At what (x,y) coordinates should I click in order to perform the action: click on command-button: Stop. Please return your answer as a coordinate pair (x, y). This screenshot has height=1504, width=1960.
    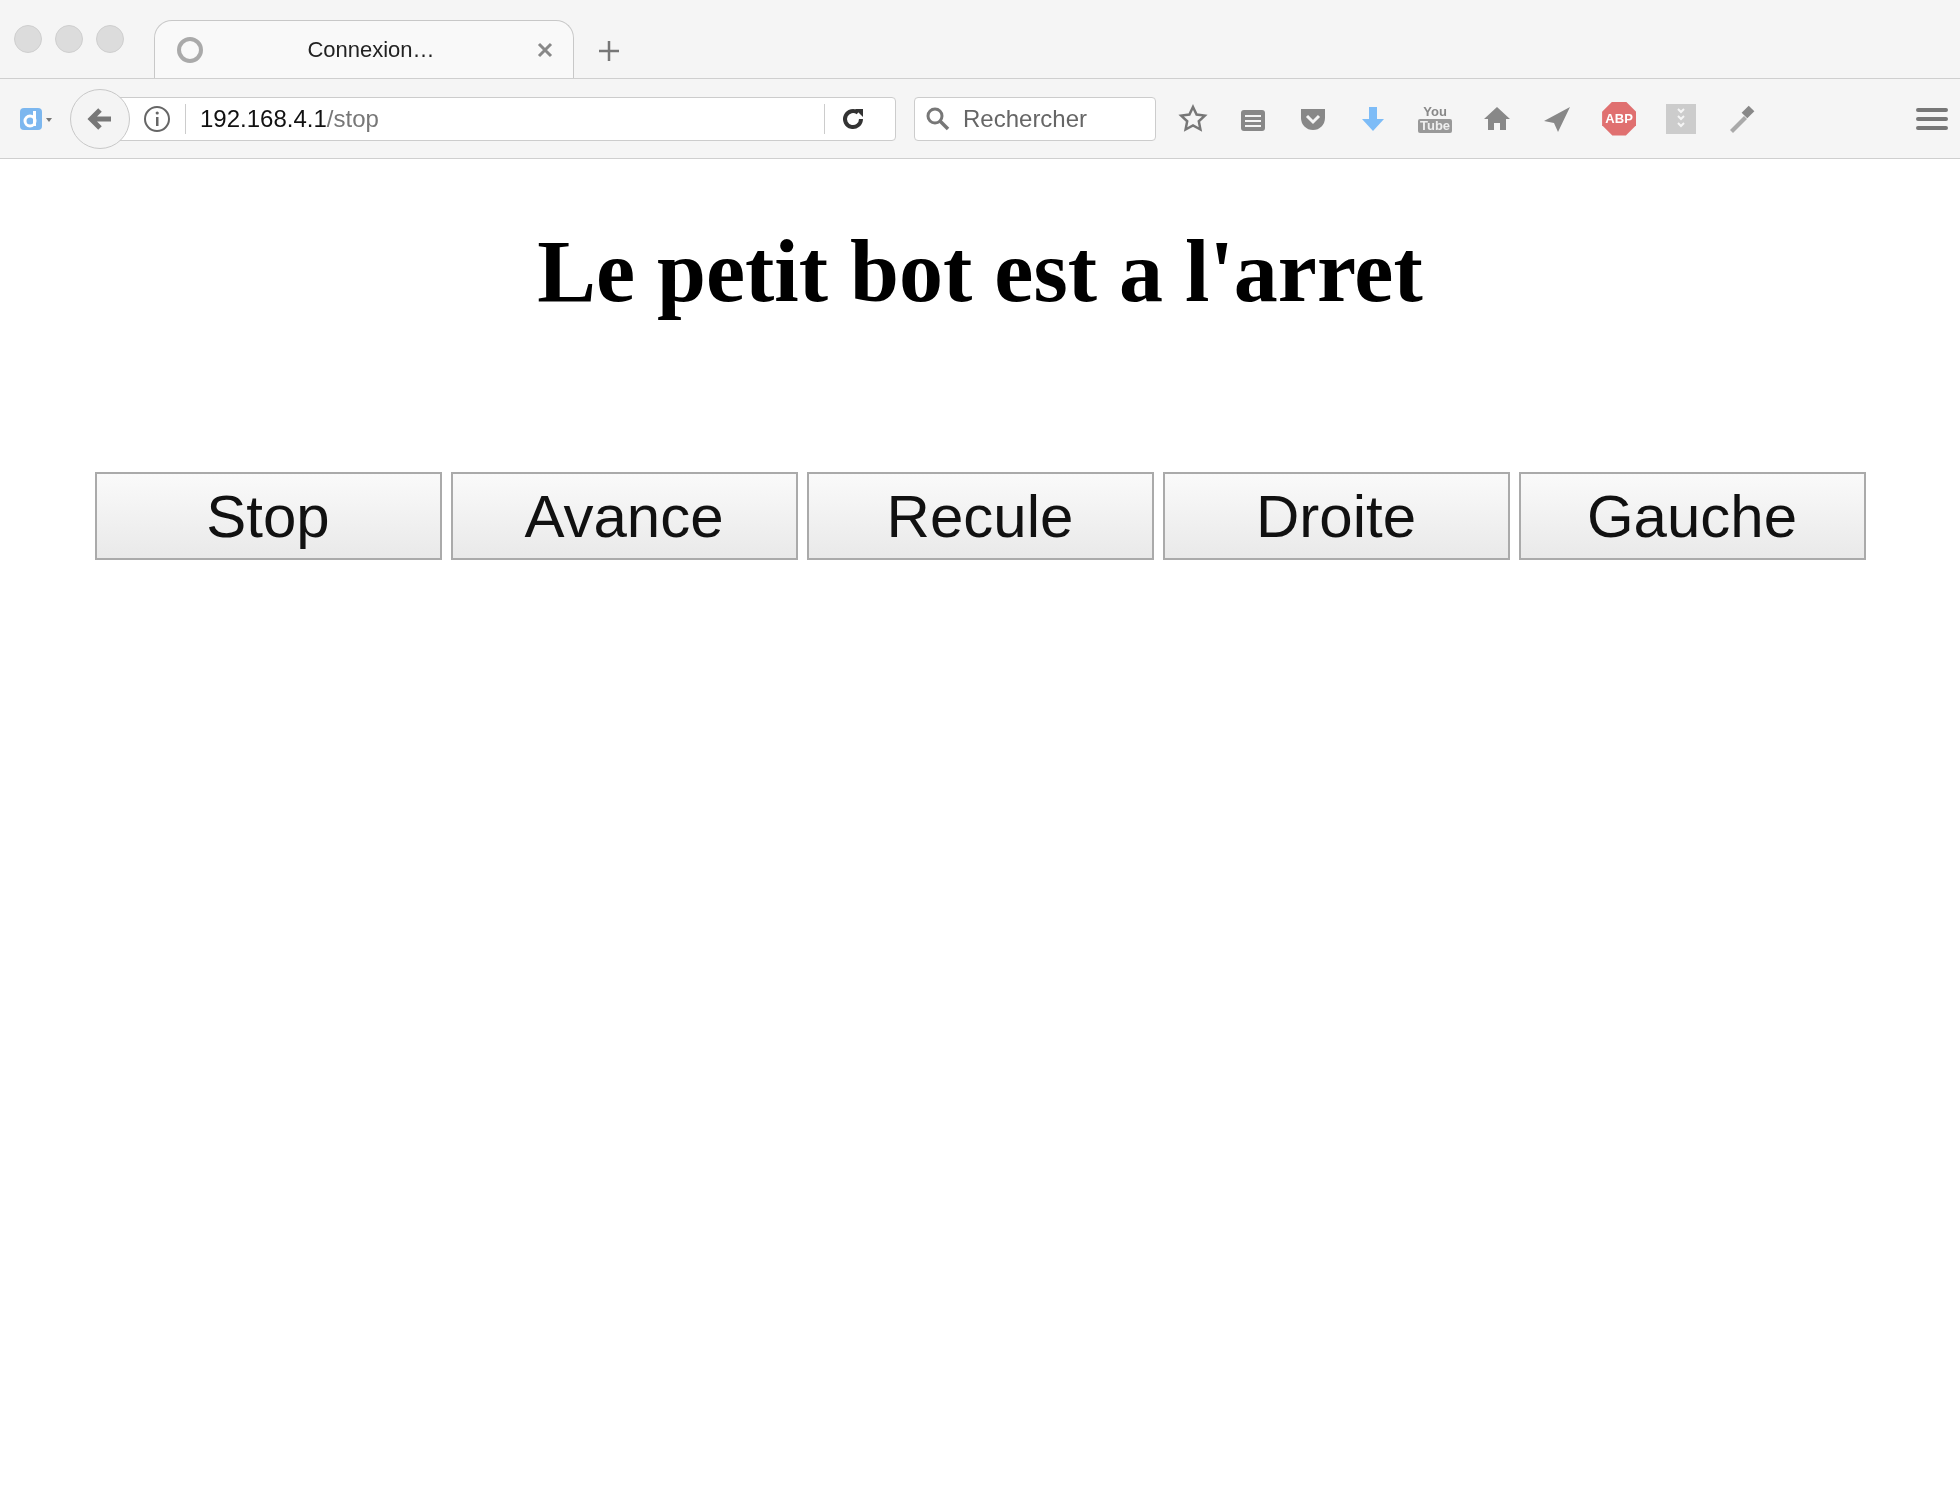
    Looking at the image, I should click on (268, 516).